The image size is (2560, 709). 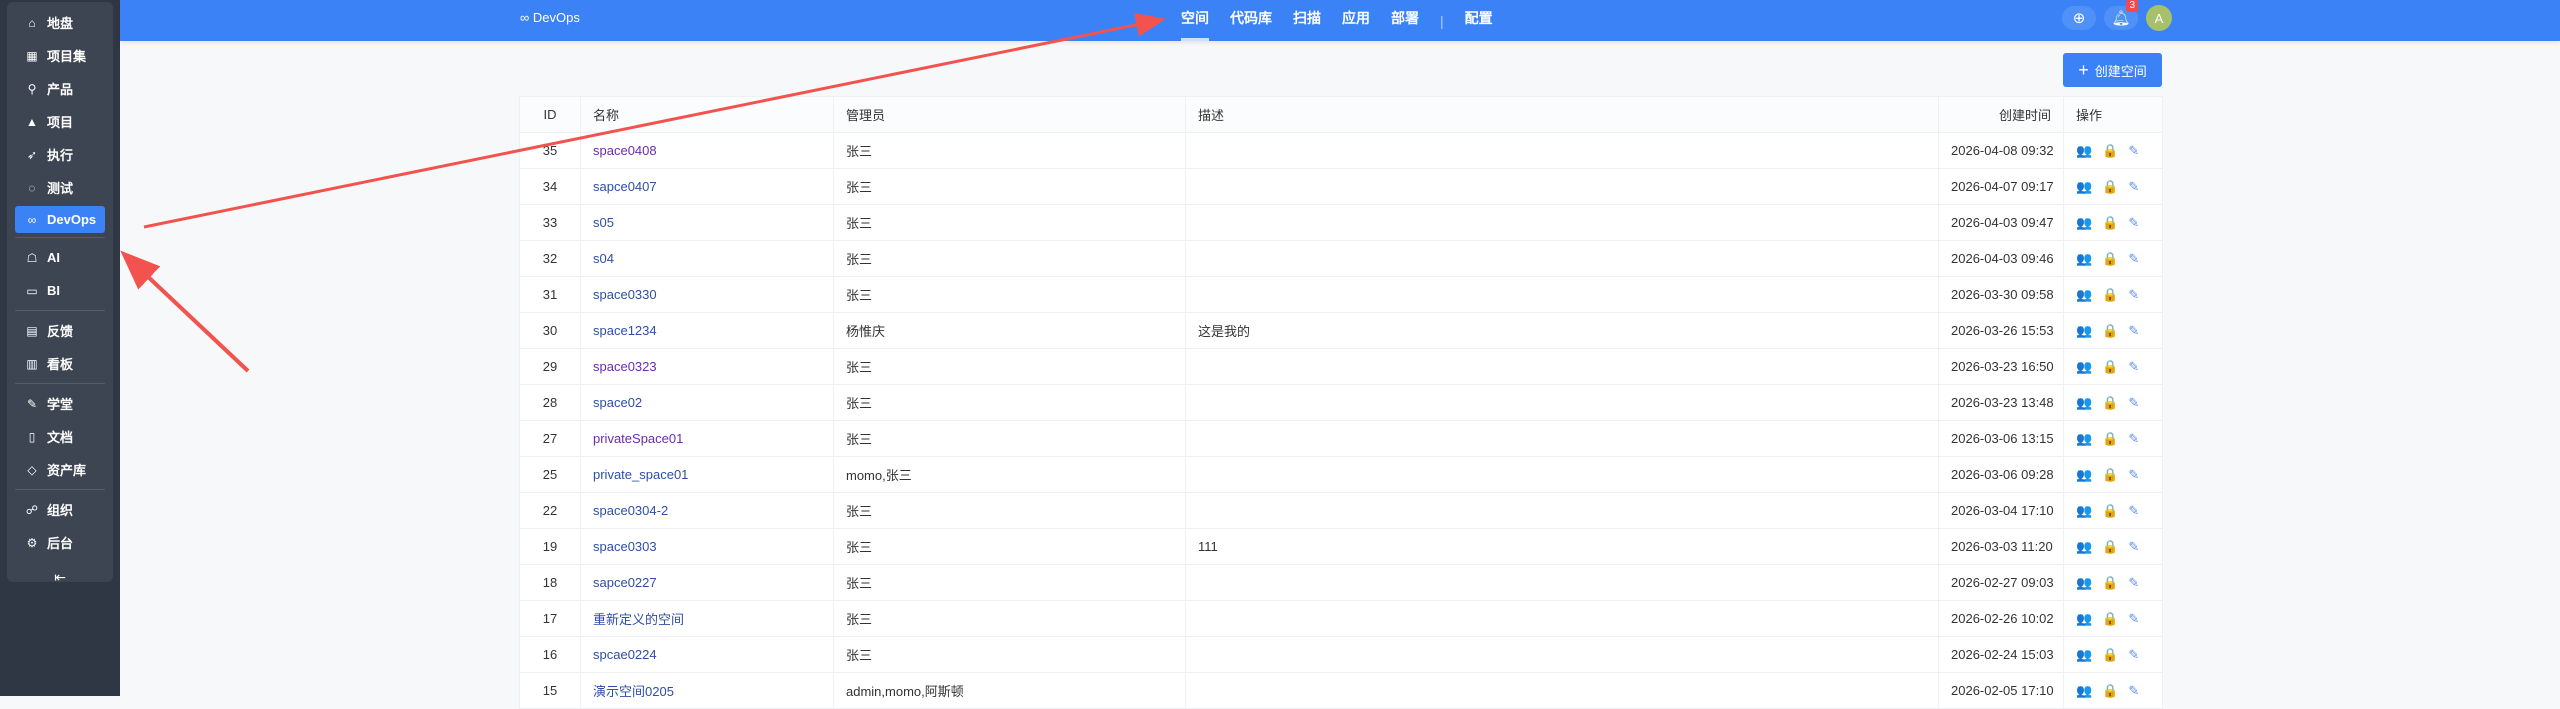 What do you see at coordinates (707, 690) in the screenshot?
I see `space-name-link: 演示空间0205` at bounding box center [707, 690].